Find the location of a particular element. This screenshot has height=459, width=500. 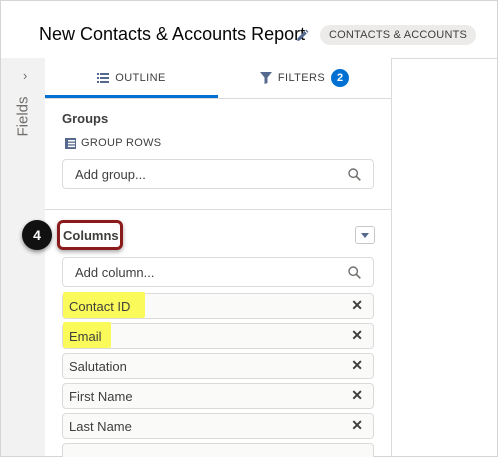

panel-tabs: OUTLINE FILTERS 2 is located at coordinates (218, 78).